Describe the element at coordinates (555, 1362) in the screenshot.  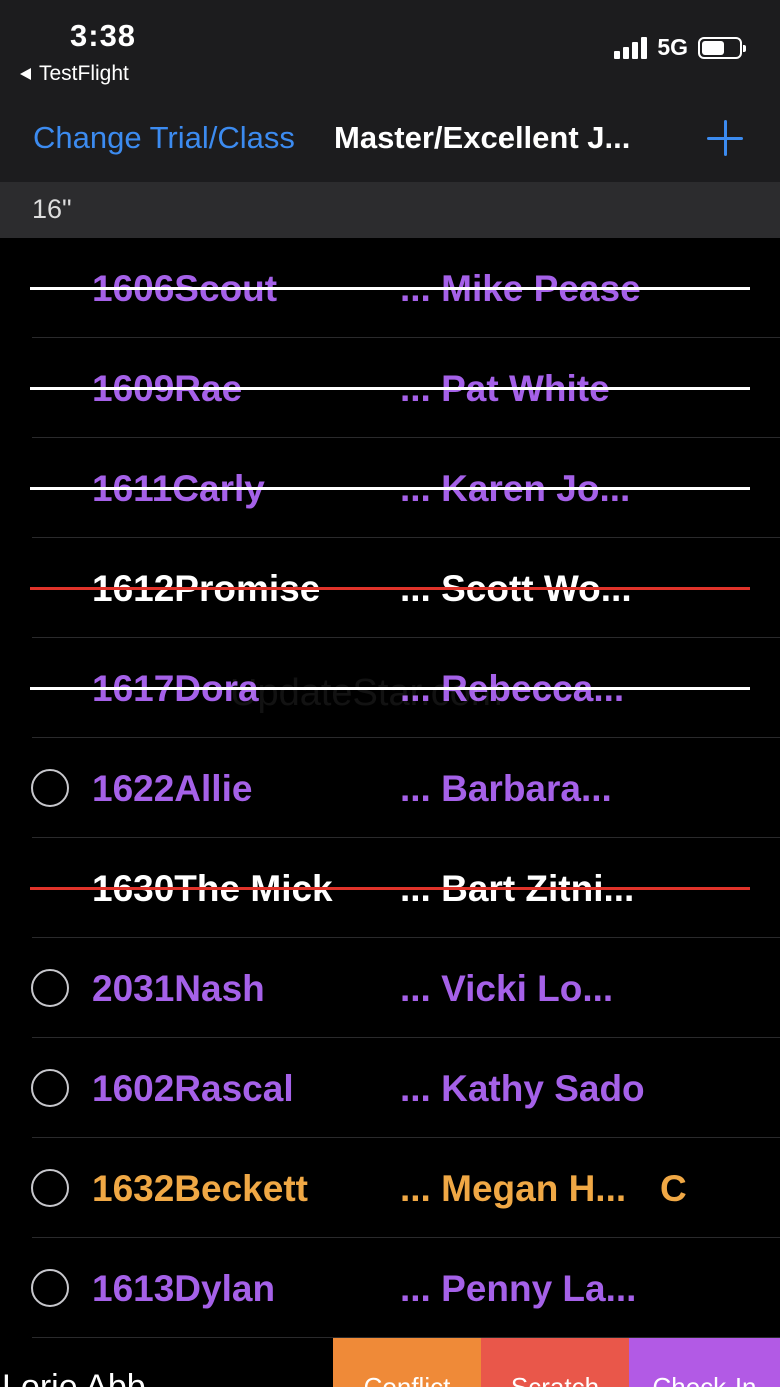
I see `scratch-button: Scratch` at that location.